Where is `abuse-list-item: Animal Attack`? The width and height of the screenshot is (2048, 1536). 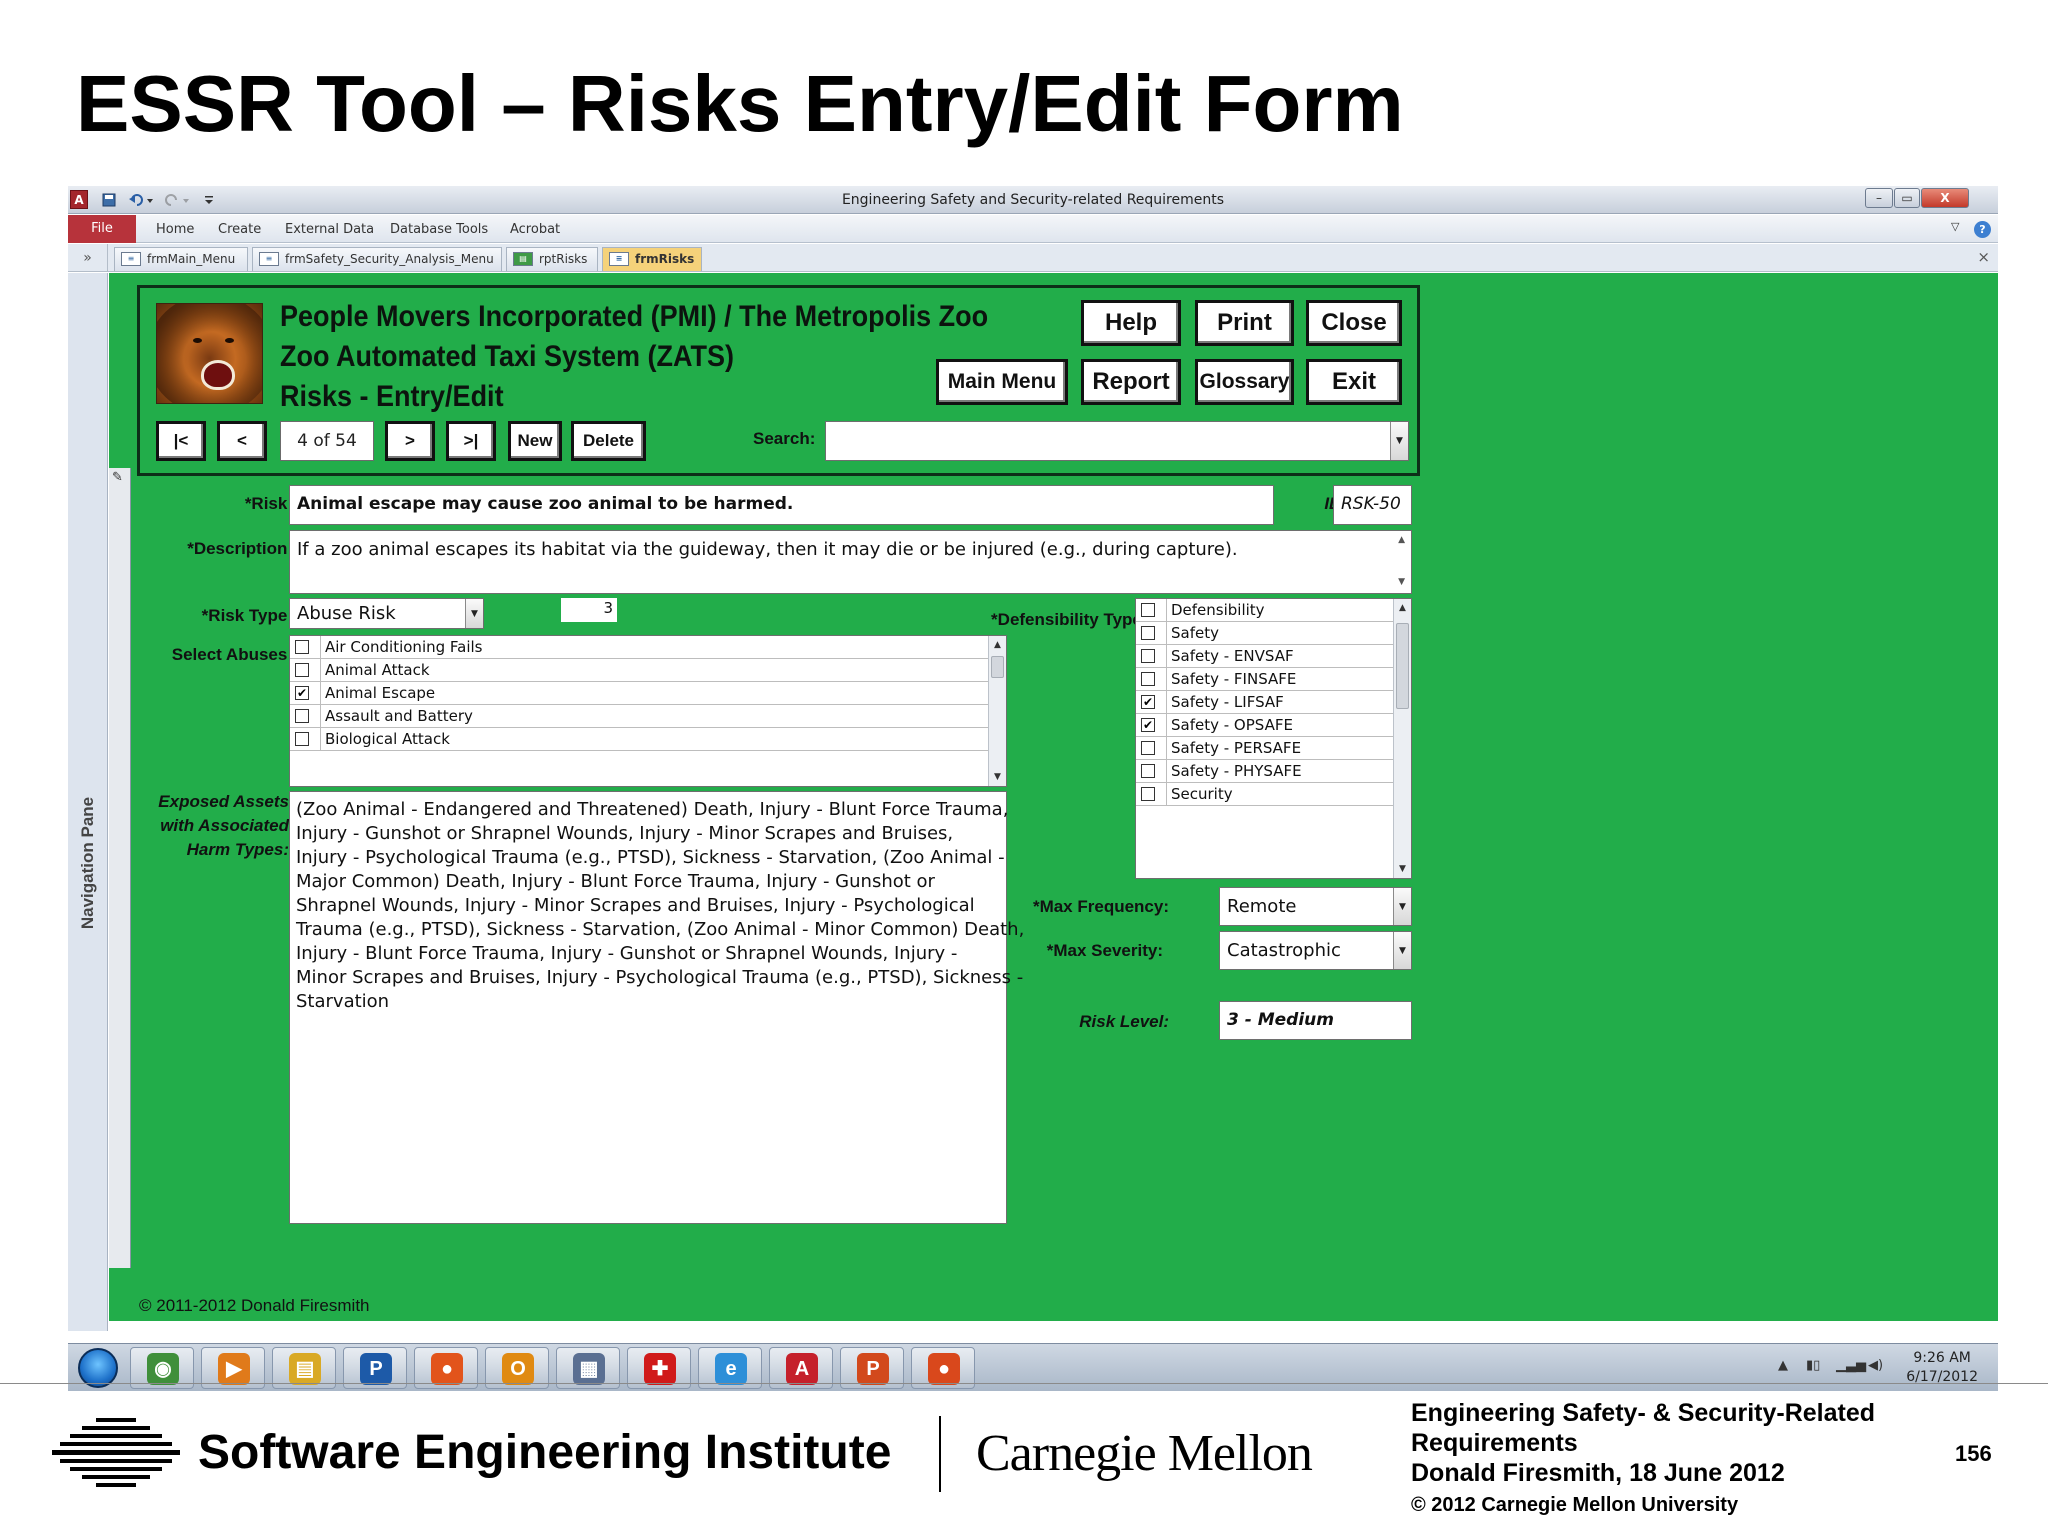
abuse-list-item: Animal Attack is located at coordinates (640, 670).